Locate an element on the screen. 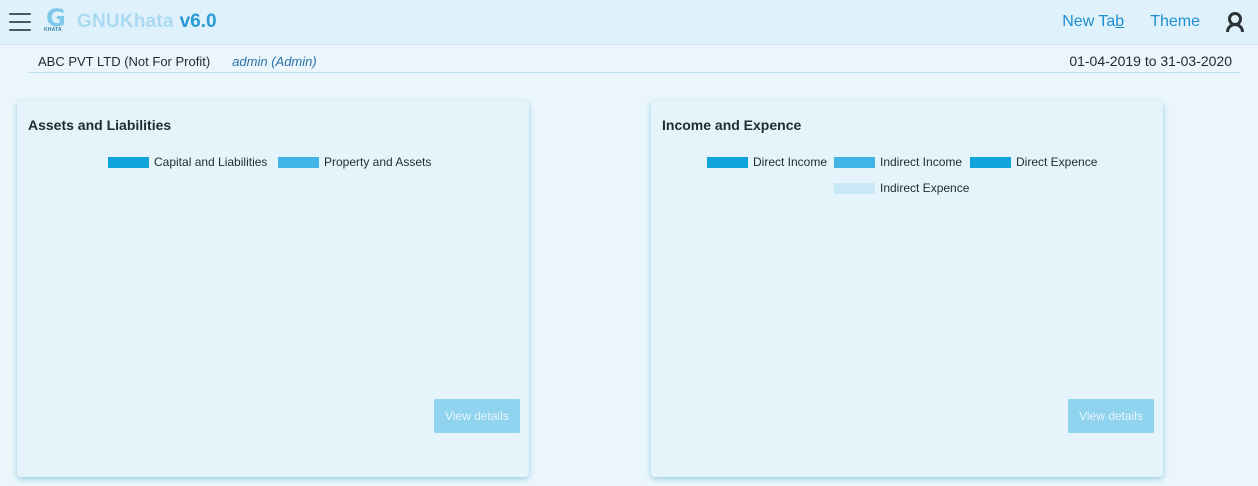 The width and height of the screenshot is (1258, 486). card-title: Income and Expence is located at coordinates (732, 125).